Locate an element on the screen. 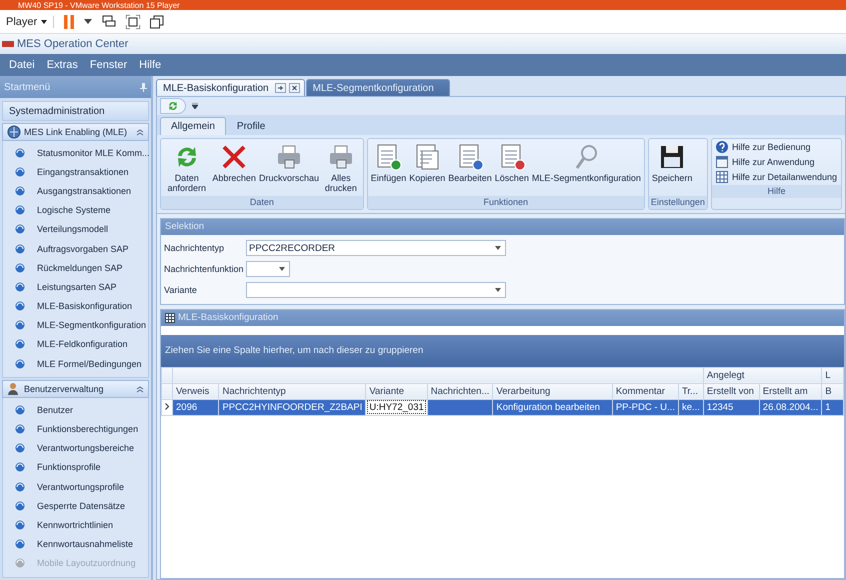  field-label: Nachrichtenfunktion is located at coordinates (204, 269).